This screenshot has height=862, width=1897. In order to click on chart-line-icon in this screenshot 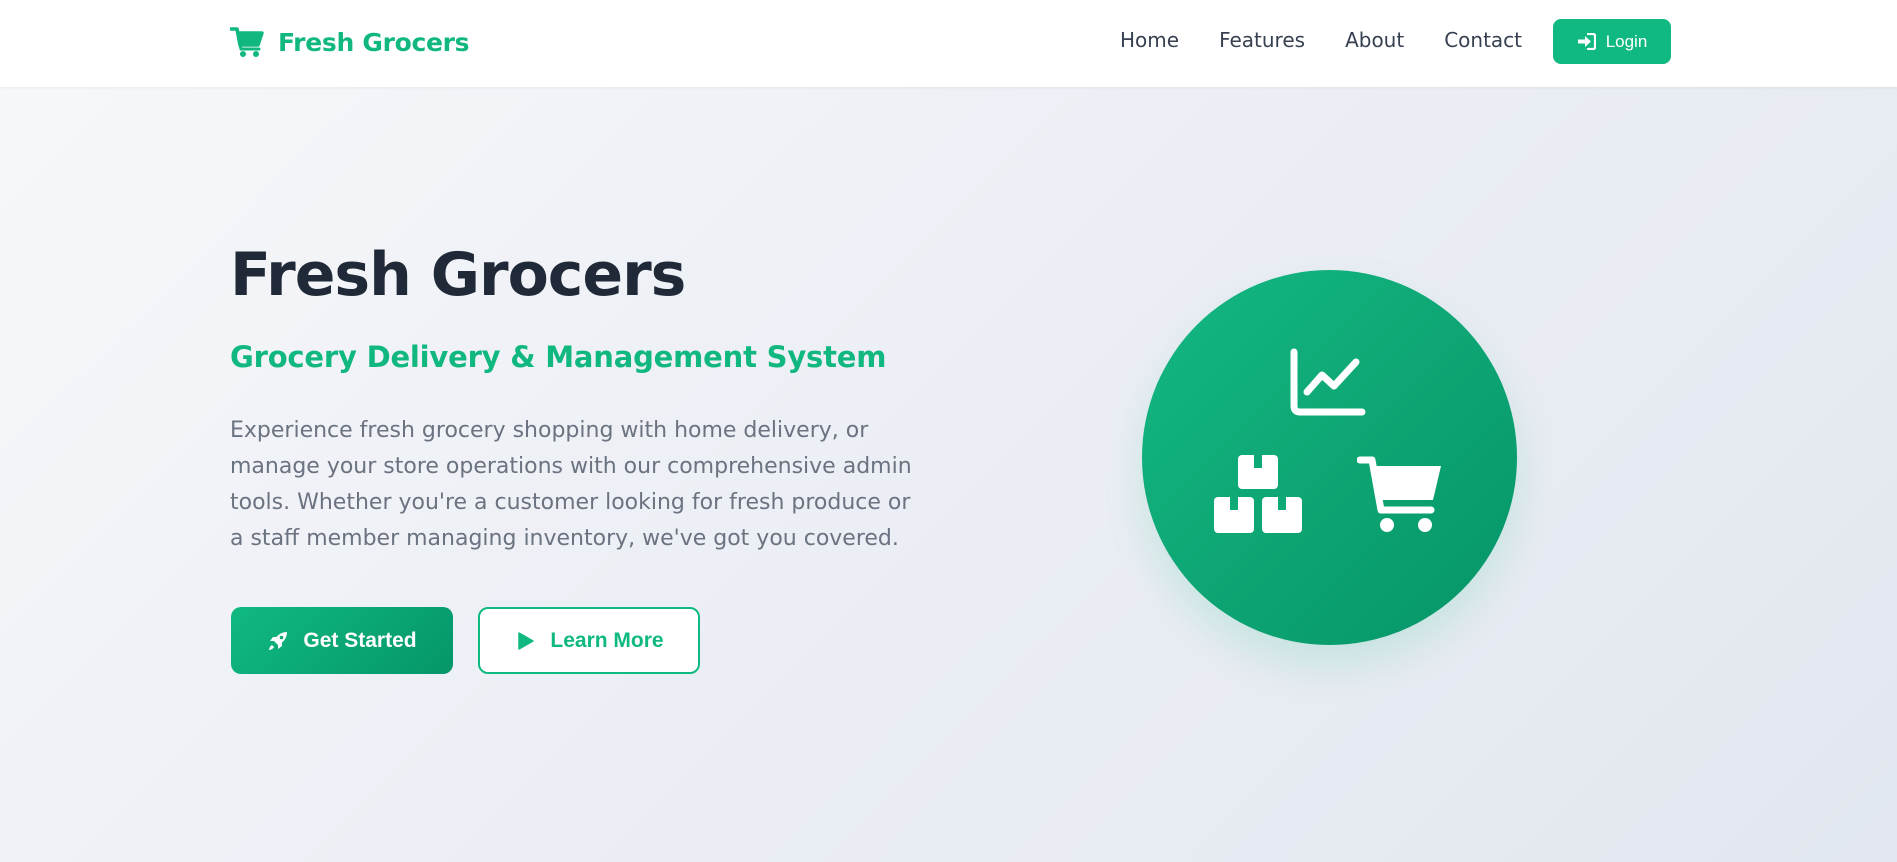, I will do `click(1328, 382)`.